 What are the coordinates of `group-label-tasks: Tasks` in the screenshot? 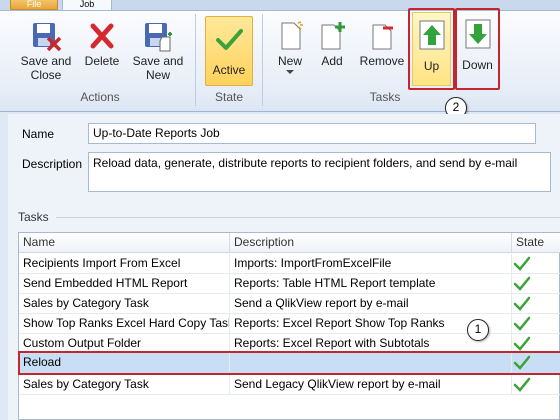 It's located at (385, 97).